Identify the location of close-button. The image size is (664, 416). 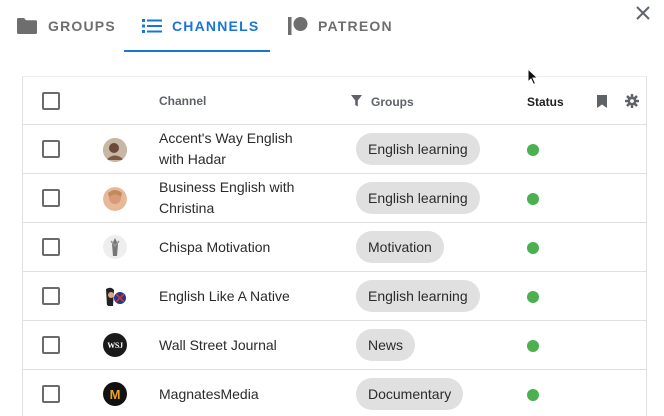
(643, 15).